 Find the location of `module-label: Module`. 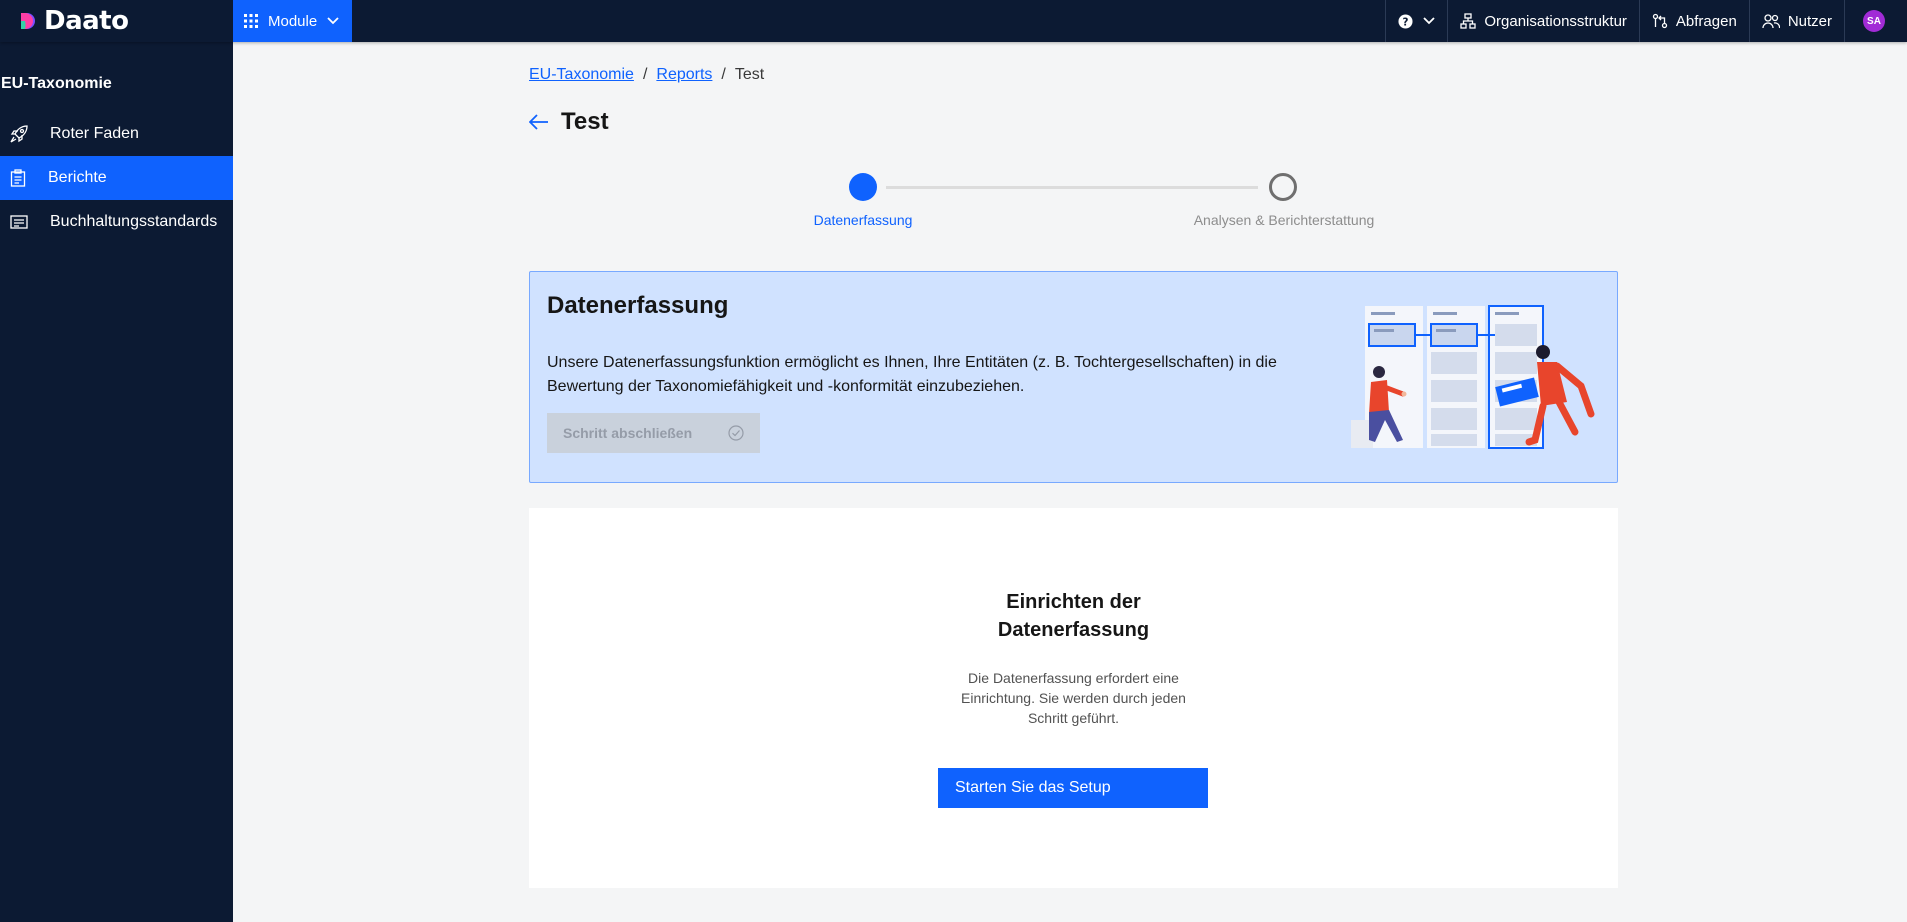

module-label: Module is located at coordinates (293, 21).